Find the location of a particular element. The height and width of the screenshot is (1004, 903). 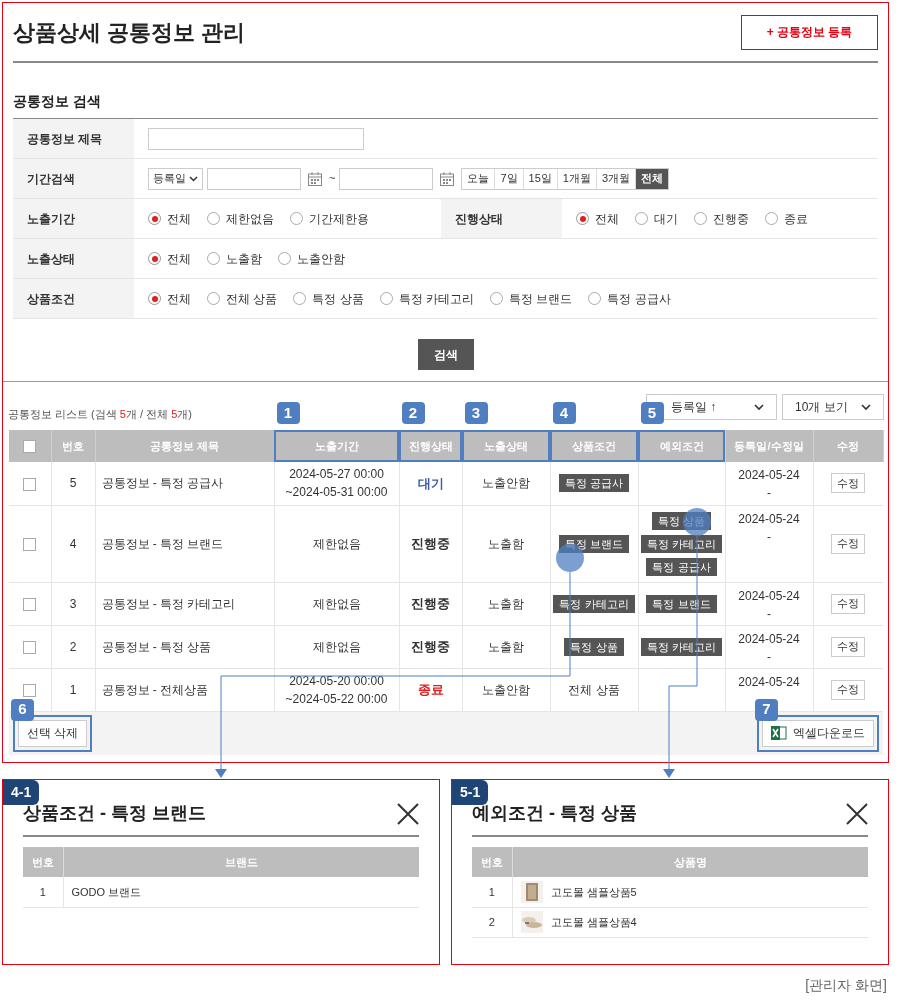

condition-tag: 특정 상품 is located at coordinates (594, 646).